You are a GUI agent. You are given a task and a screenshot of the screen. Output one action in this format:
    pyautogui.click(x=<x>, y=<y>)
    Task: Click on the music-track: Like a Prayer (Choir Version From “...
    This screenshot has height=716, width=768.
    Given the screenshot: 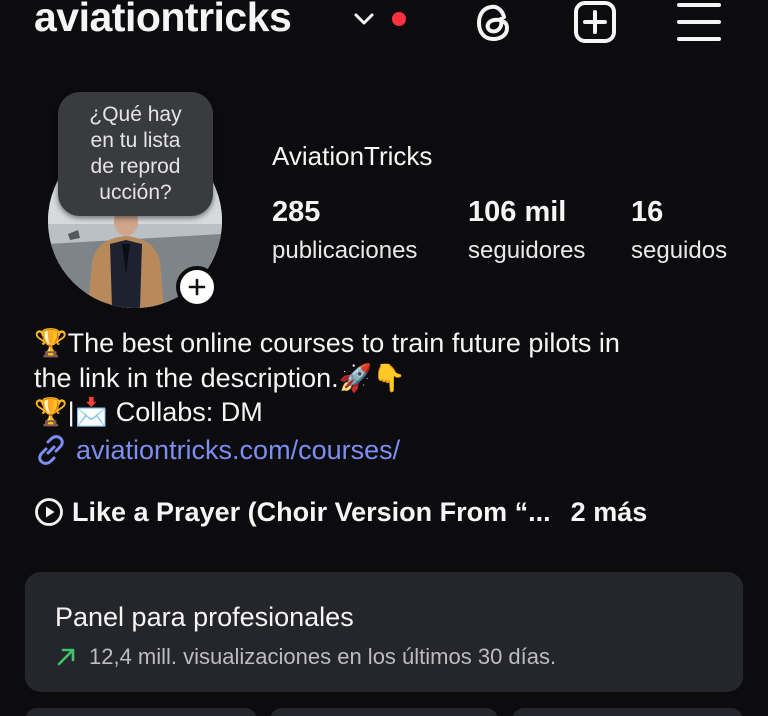 What is the action you would take?
    pyautogui.click(x=311, y=512)
    